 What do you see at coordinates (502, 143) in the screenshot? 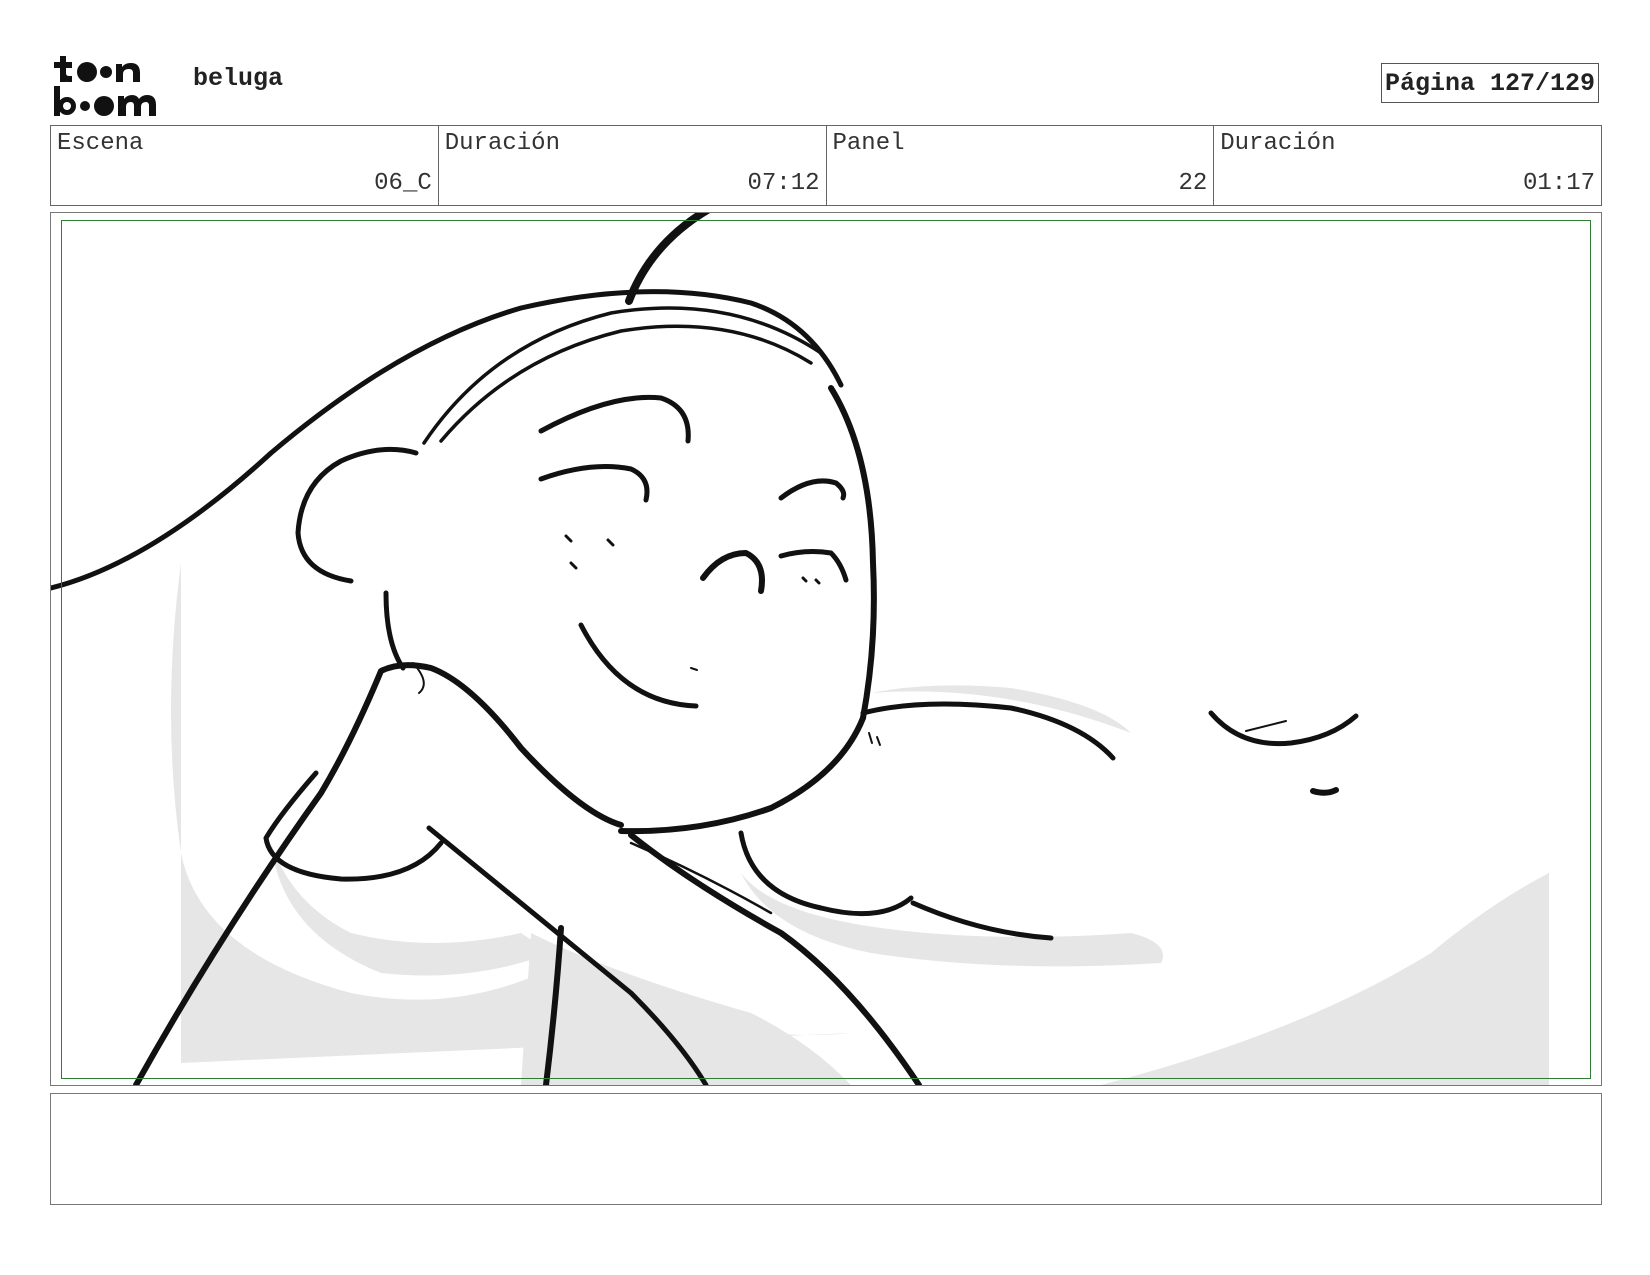
I see `scene-duration-label: Duración` at bounding box center [502, 143].